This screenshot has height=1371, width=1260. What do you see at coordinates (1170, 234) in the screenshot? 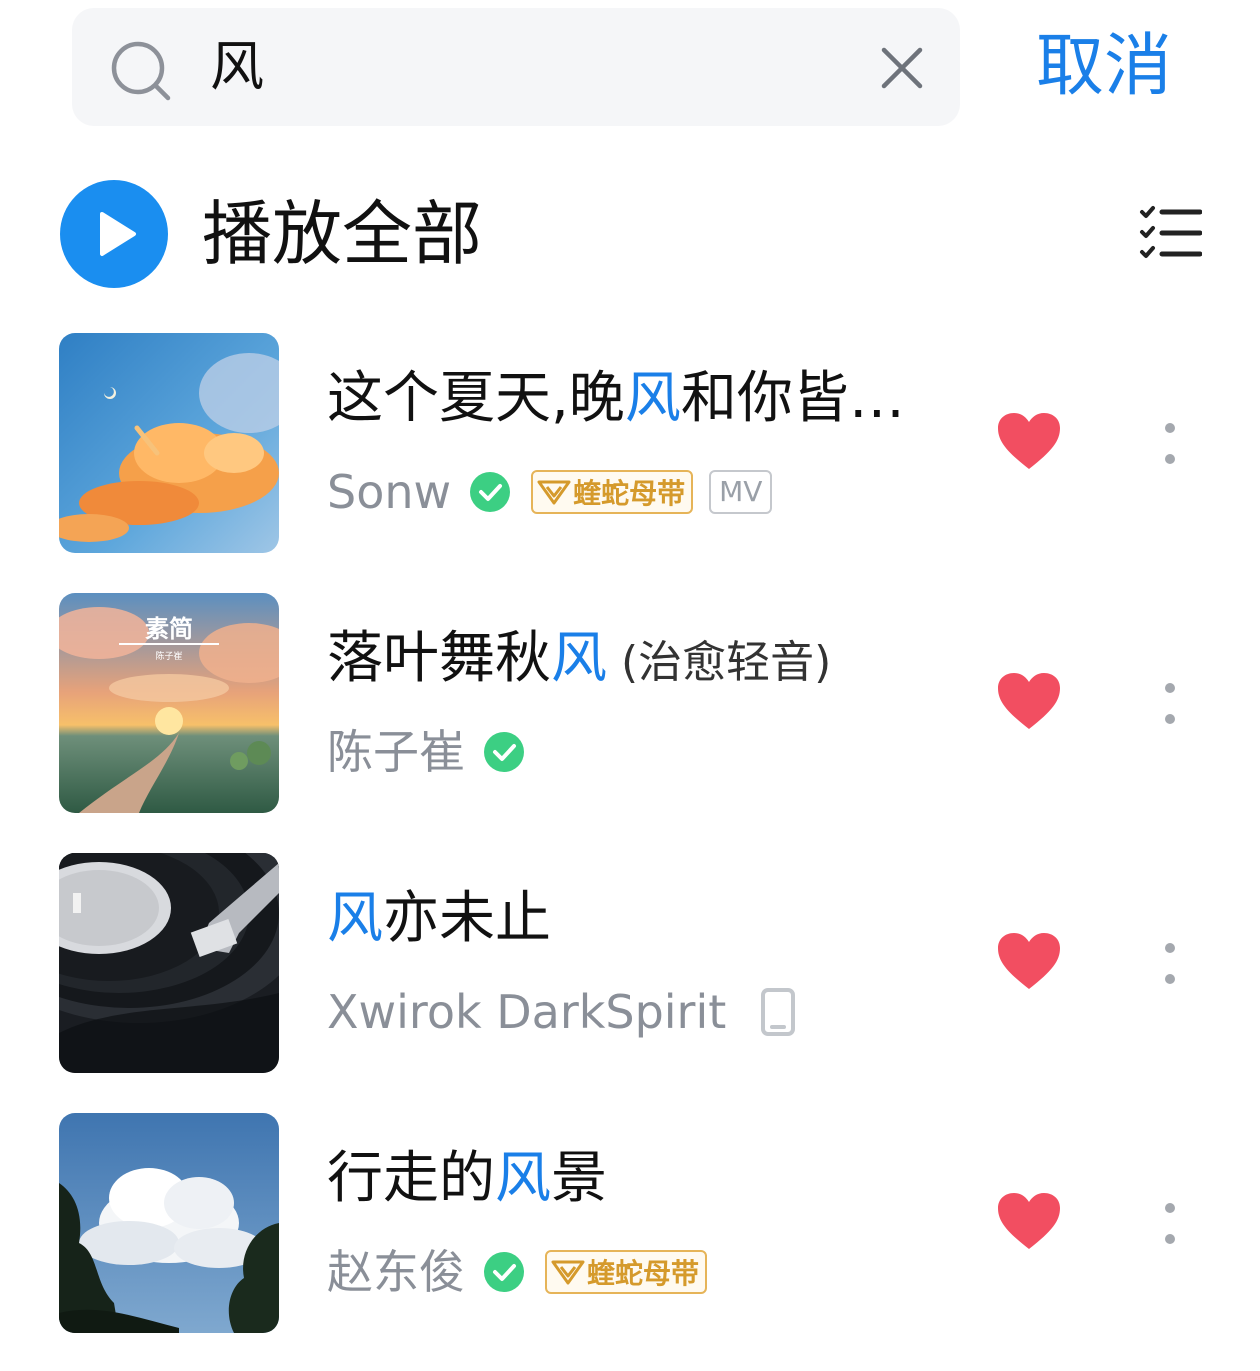
I see `multi-select-list-icon` at bounding box center [1170, 234].